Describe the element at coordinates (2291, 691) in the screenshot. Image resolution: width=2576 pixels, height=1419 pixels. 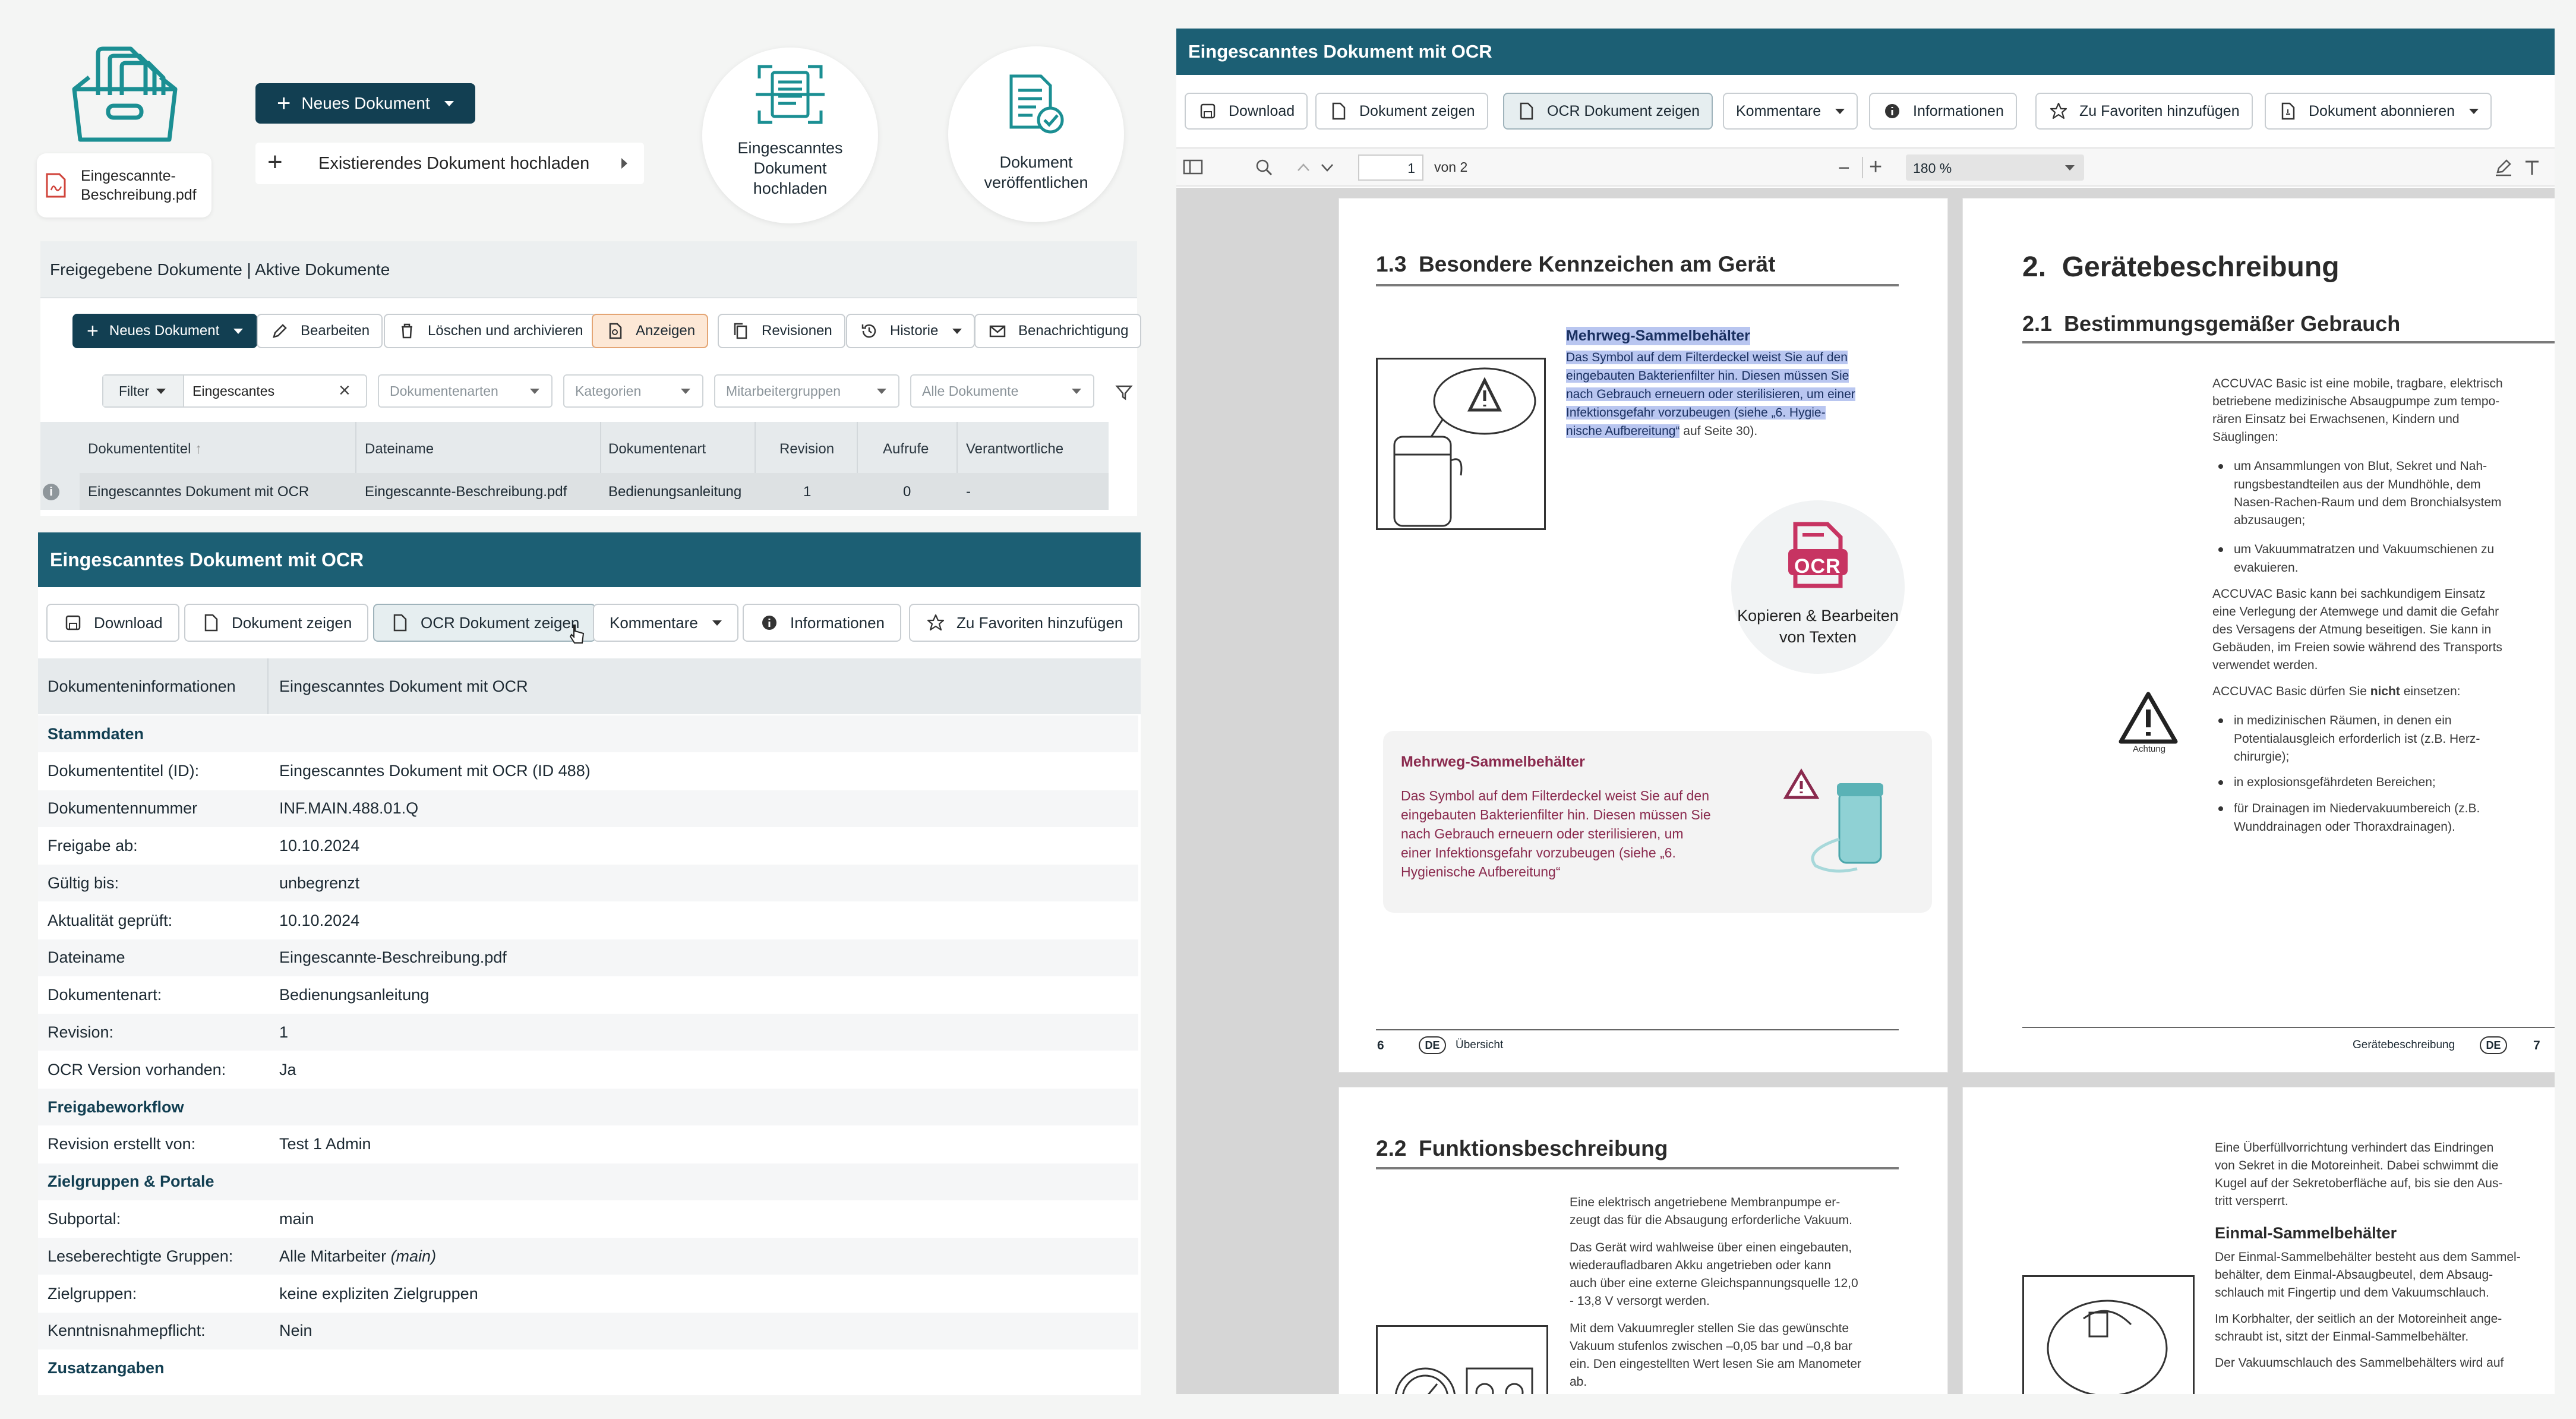
I see `plain-text: ACCUVAC Basic dürfen Sie` at that location.